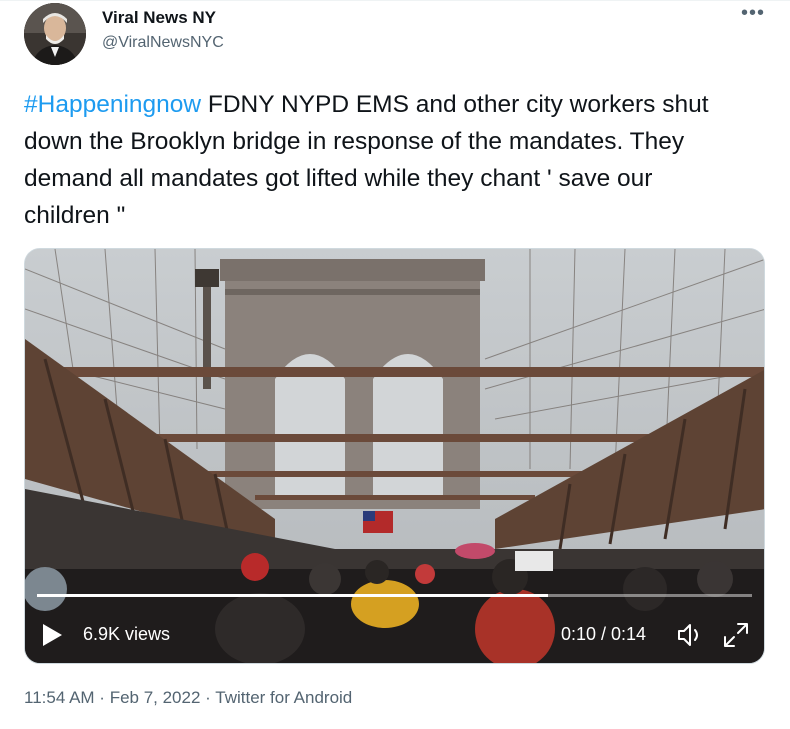 This screenshot has width=790, height=729. What do you see at coordinates (604, 634) in the screenshot?
I see `video-timecode: 0:10 / 0:14` at bounding box center [604, 634].